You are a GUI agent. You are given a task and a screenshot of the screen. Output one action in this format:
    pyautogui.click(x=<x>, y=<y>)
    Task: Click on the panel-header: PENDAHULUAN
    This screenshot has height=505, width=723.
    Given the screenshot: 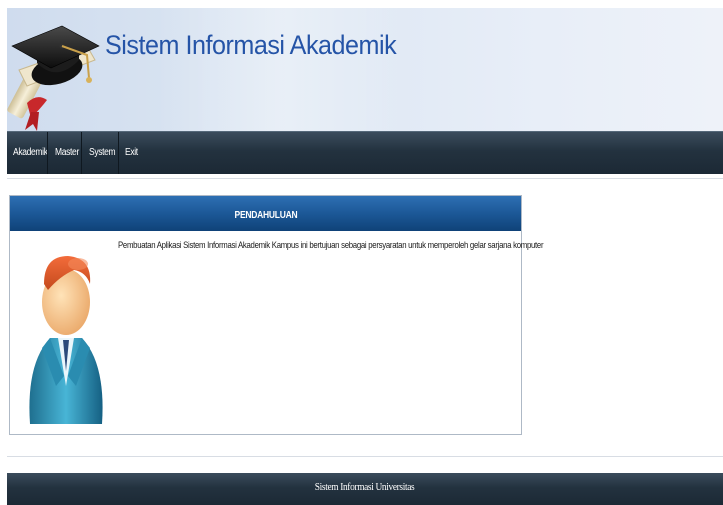 What is the action you would take?
    pyautogui.click(x=265, y=213)
    